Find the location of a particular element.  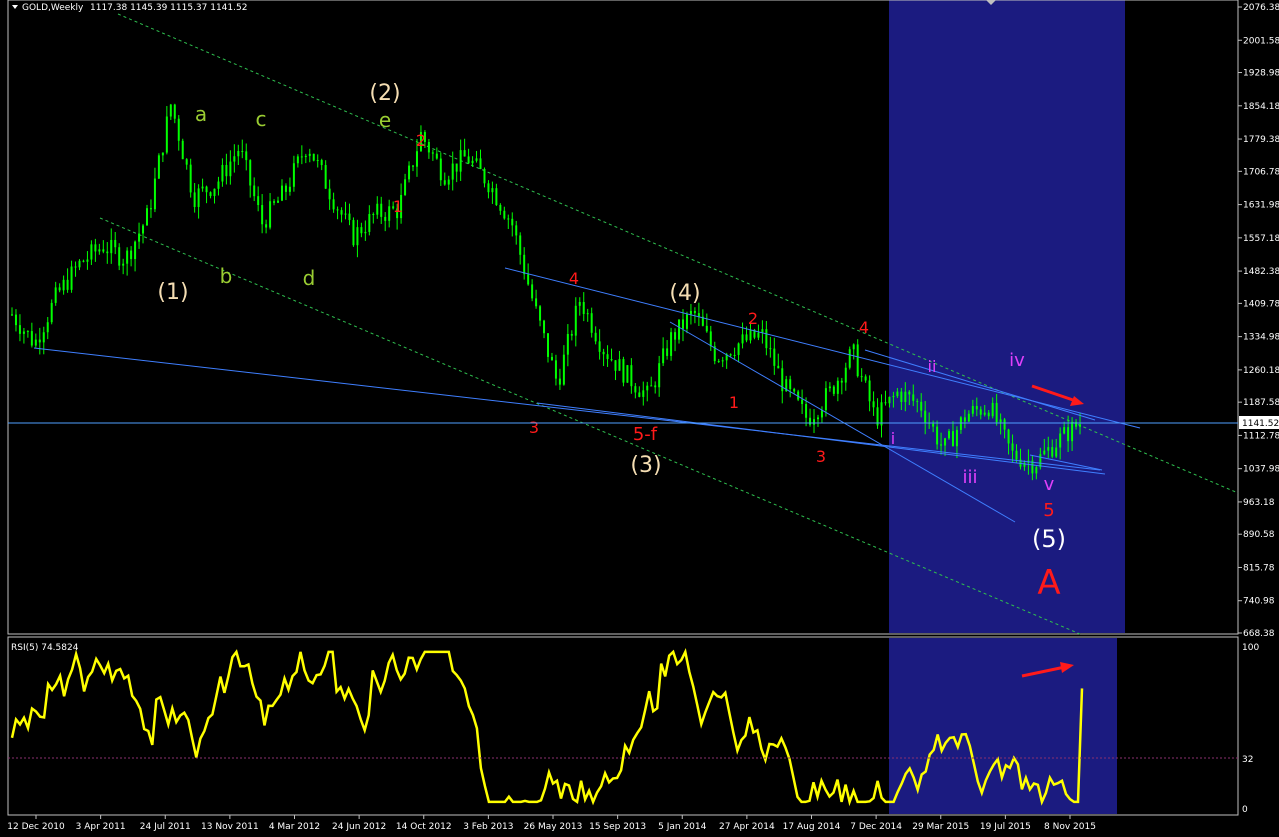

wave-label: c is located at coordinates (261, 119).